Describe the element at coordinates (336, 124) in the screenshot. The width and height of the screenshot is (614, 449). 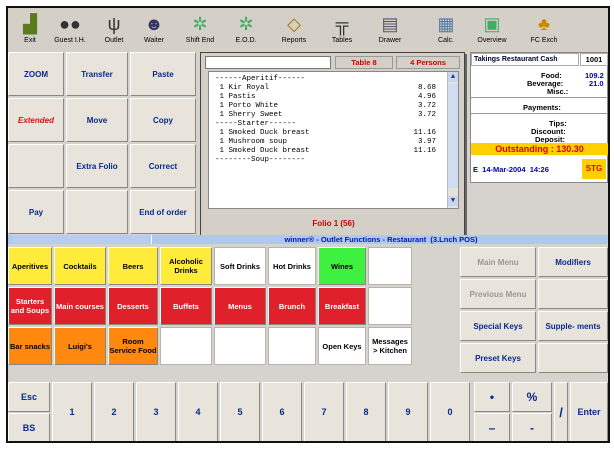
I see `list-item: -----Starter------` at that location.